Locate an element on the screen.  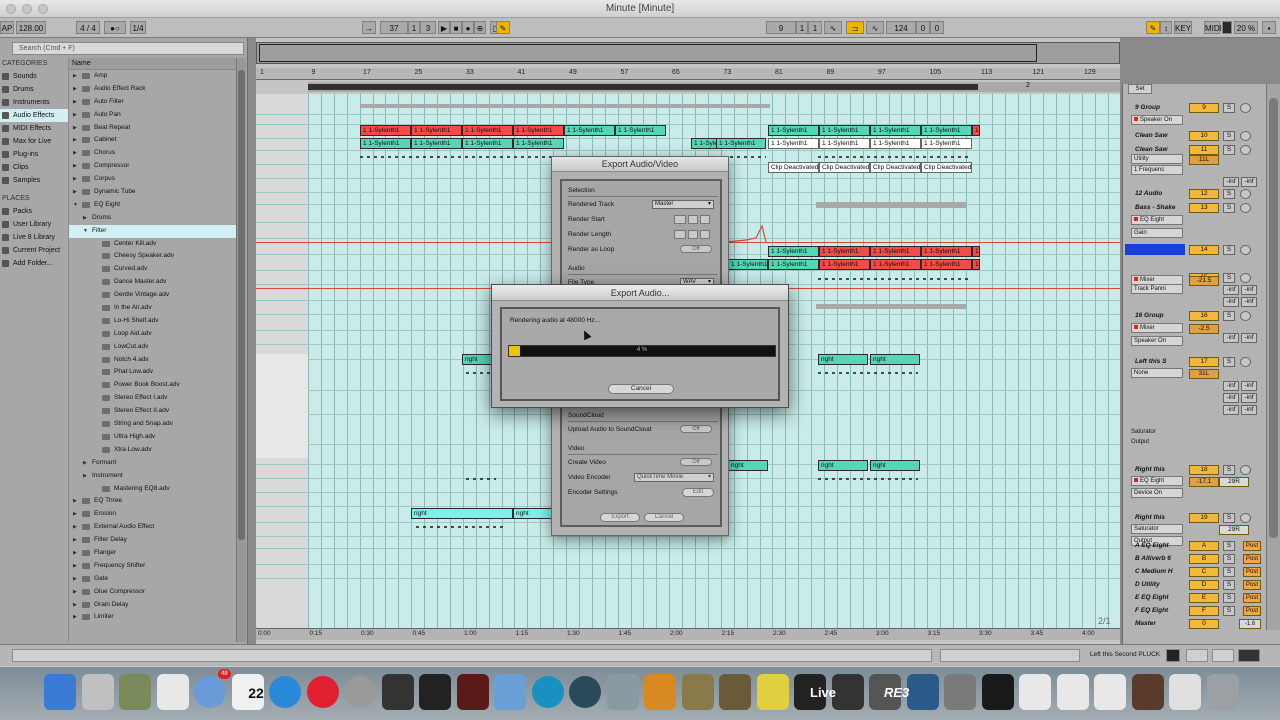
browser-item: Mastering EQ8.adv is located at coordinates (152, 489).